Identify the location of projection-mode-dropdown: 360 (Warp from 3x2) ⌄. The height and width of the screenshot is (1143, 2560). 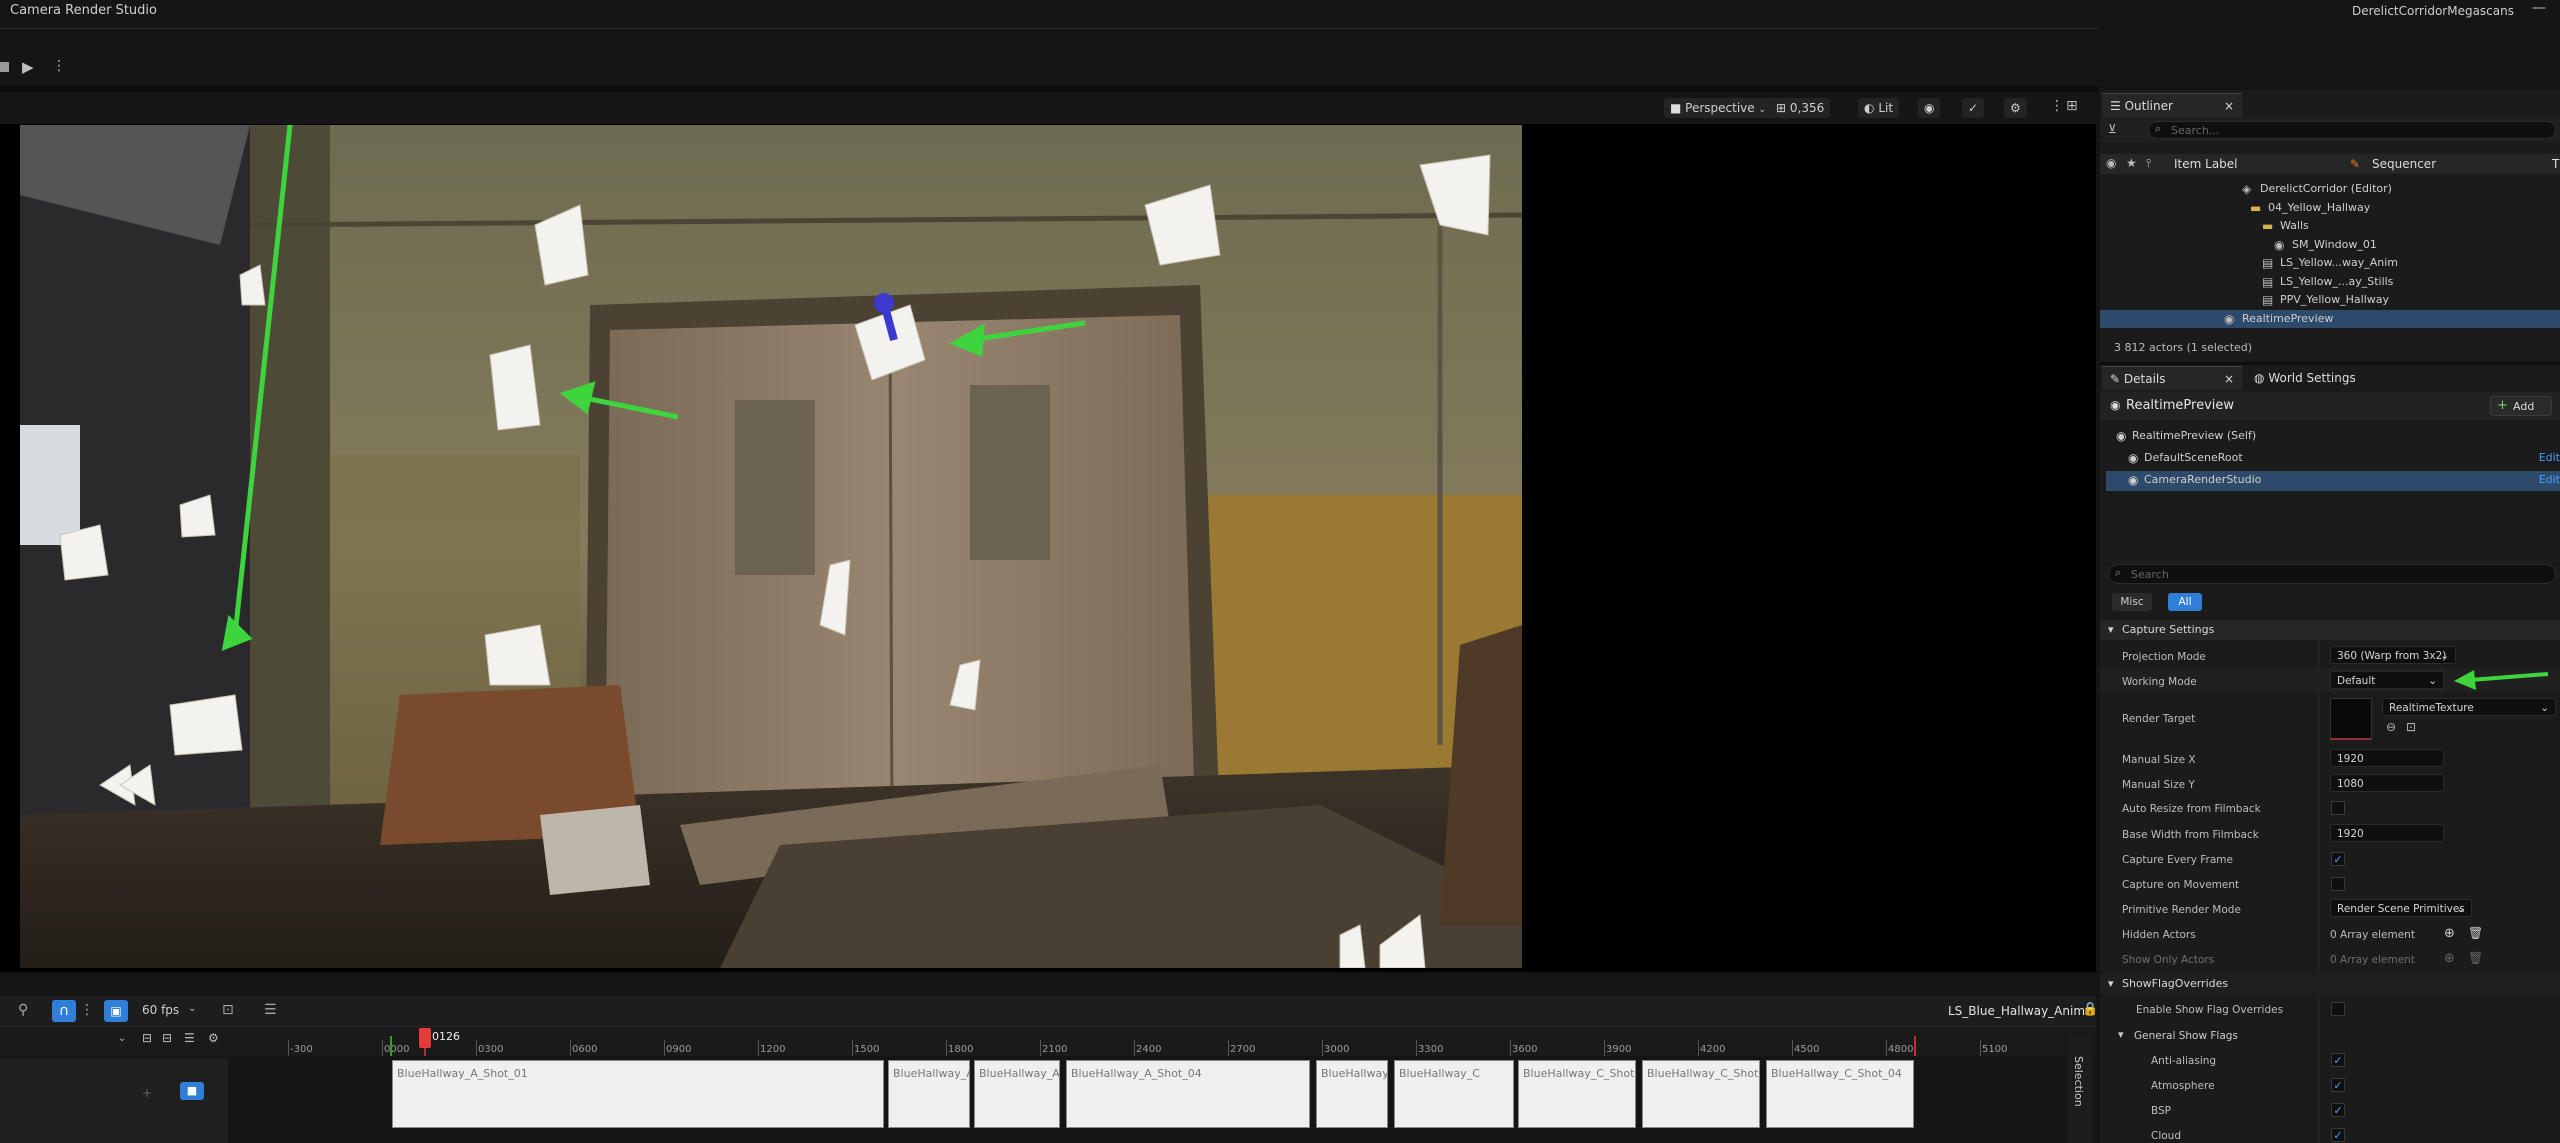
(2393, 655).